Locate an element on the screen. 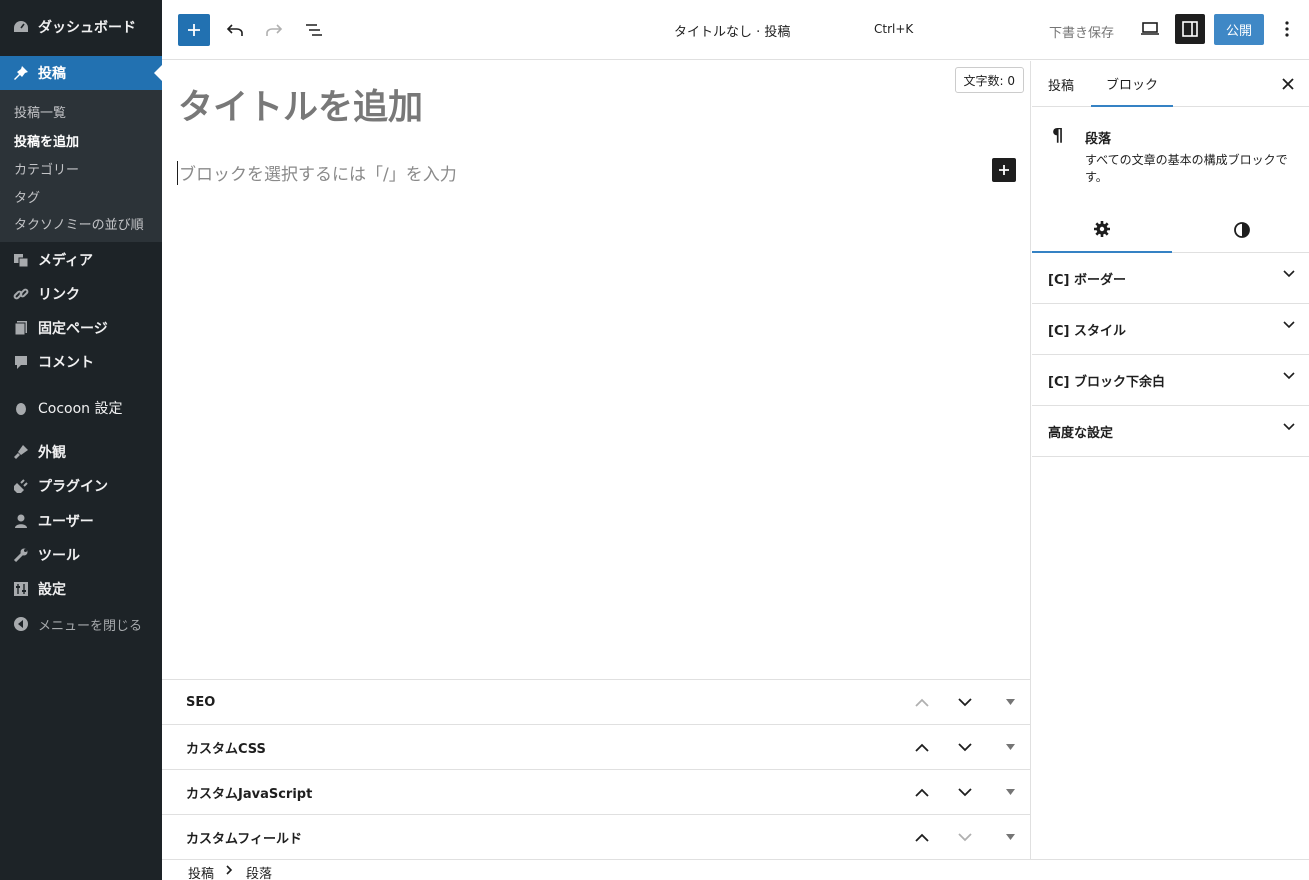 The image size is (1309, 880). document-title: タイトルなし · 投稿 is located at coordinates (732, 30).